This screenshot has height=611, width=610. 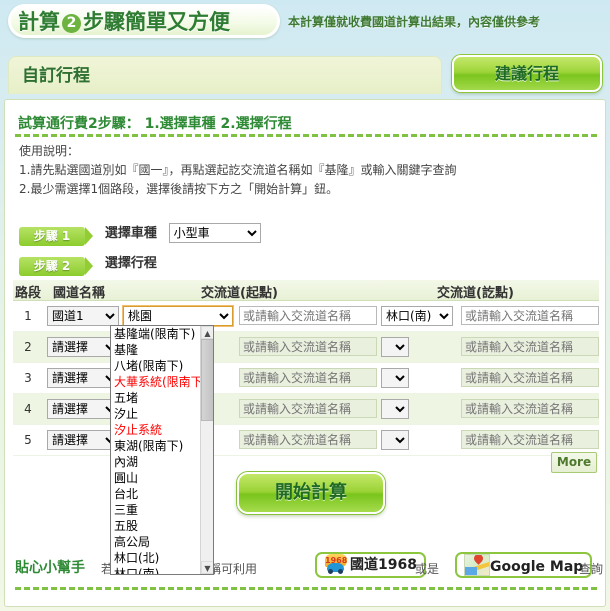 I want to click on table-row: 4 請選擇, so click(x=306, y=409).